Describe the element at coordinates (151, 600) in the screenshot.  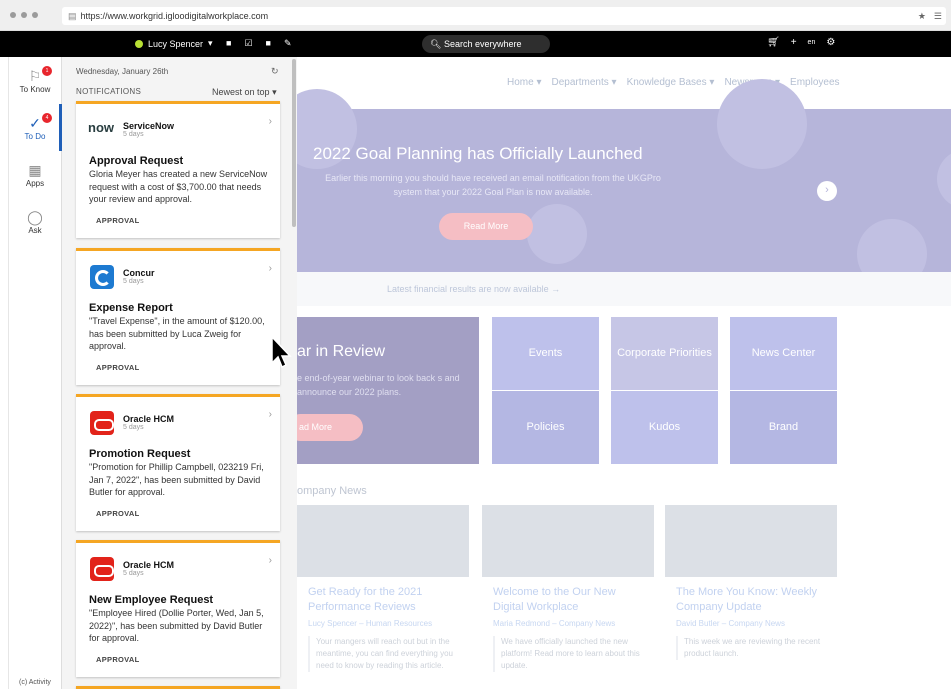
I see `notification-title: New Employee Request` at that location.